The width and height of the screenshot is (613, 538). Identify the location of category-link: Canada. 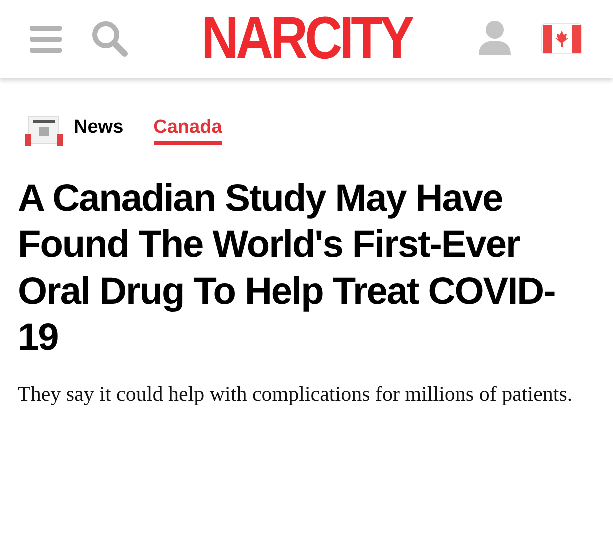
(188, 131).